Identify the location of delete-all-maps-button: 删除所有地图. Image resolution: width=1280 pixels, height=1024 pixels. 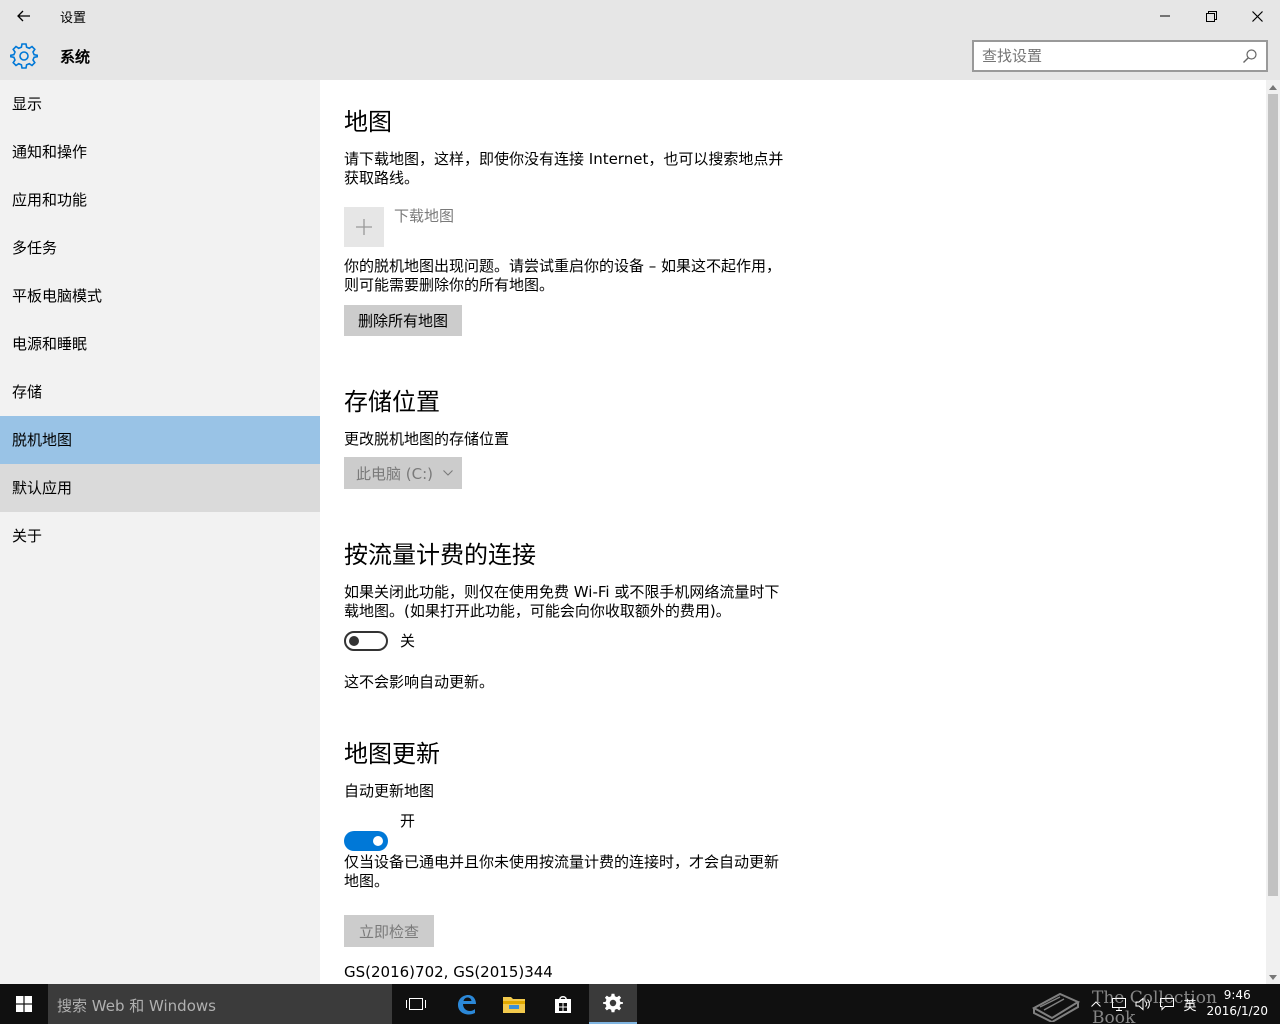
(403, 320).